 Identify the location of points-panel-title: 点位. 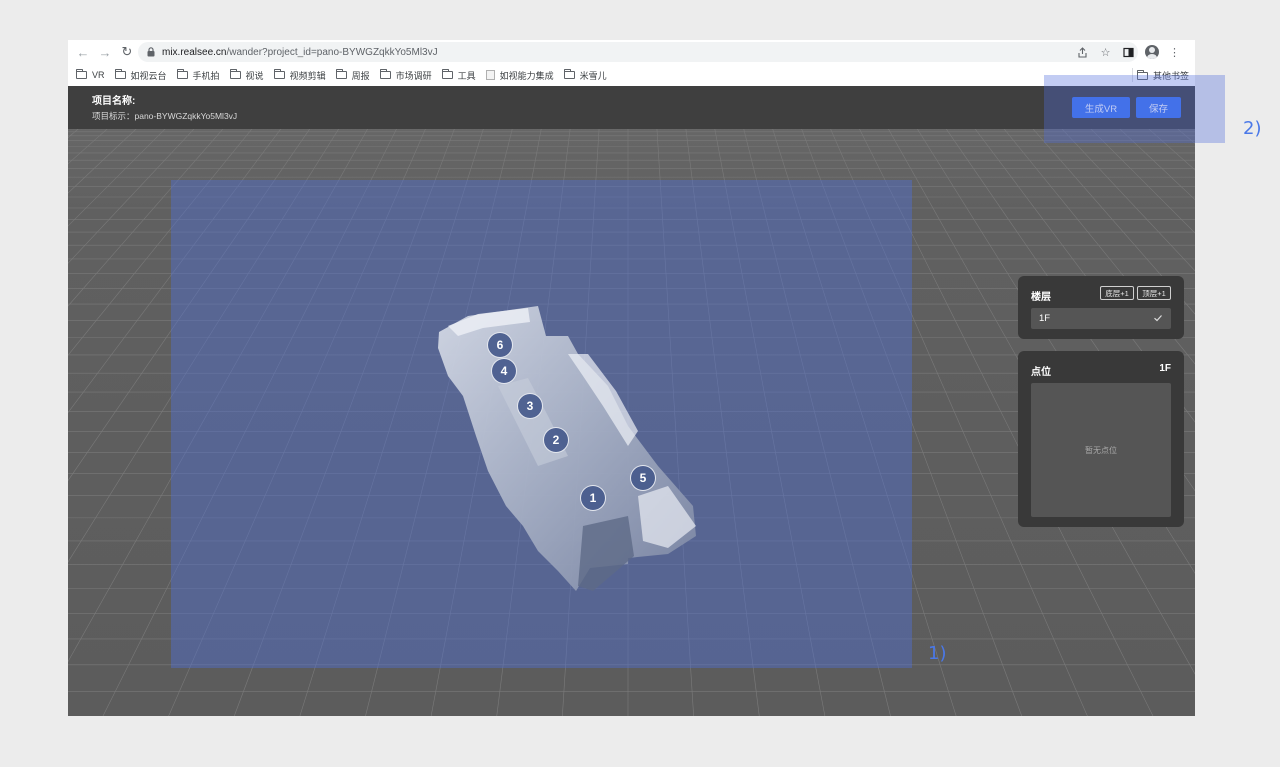
(1041, 372).